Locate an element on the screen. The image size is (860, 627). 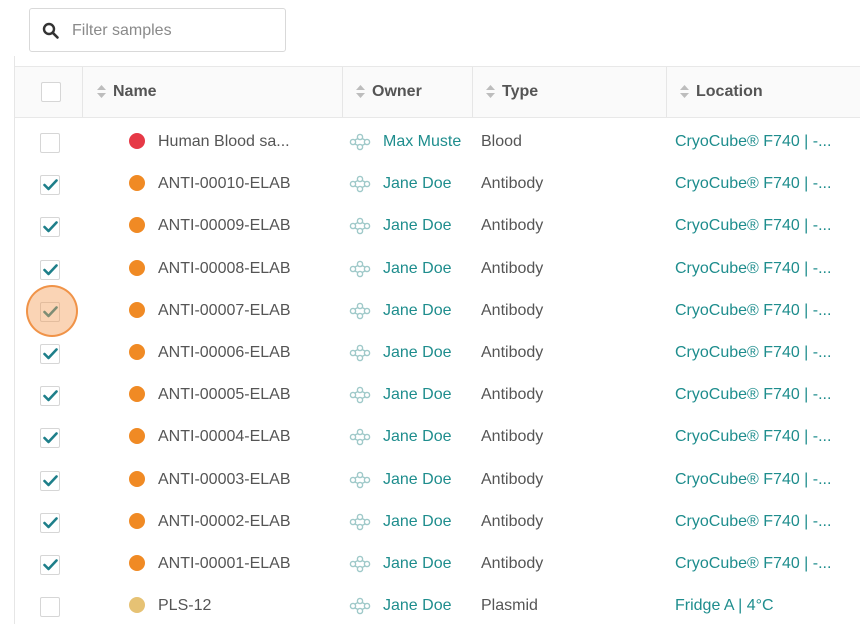
sample-name: ANTI-00004-ELAB is located at coordinates (248, 437).